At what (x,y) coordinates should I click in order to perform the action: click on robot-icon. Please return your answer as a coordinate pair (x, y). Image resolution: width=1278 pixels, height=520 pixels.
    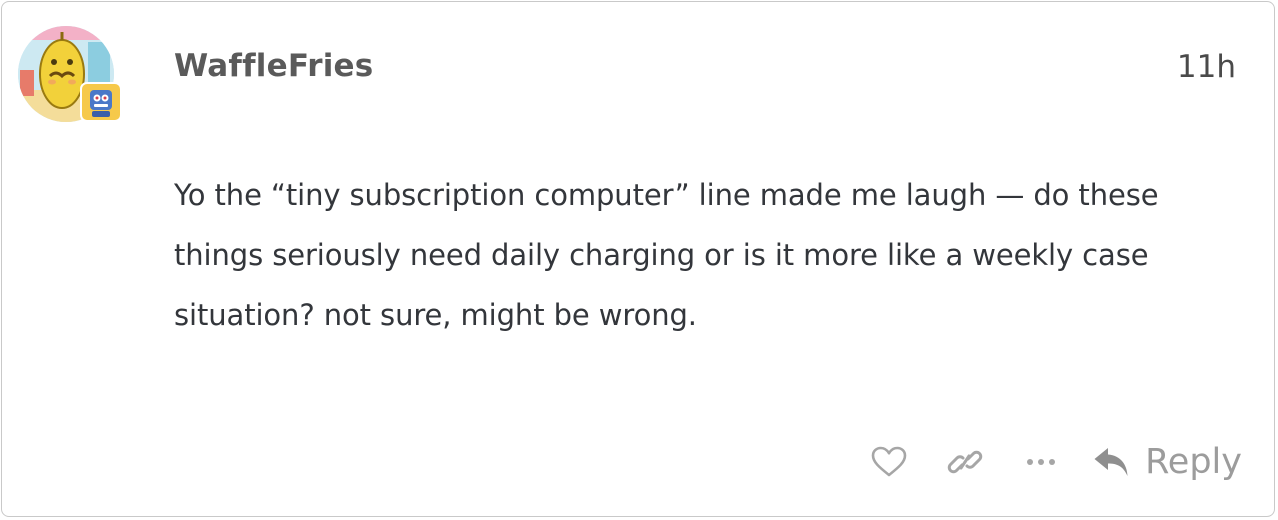
    Looking at the image, I should click on (101, 103).